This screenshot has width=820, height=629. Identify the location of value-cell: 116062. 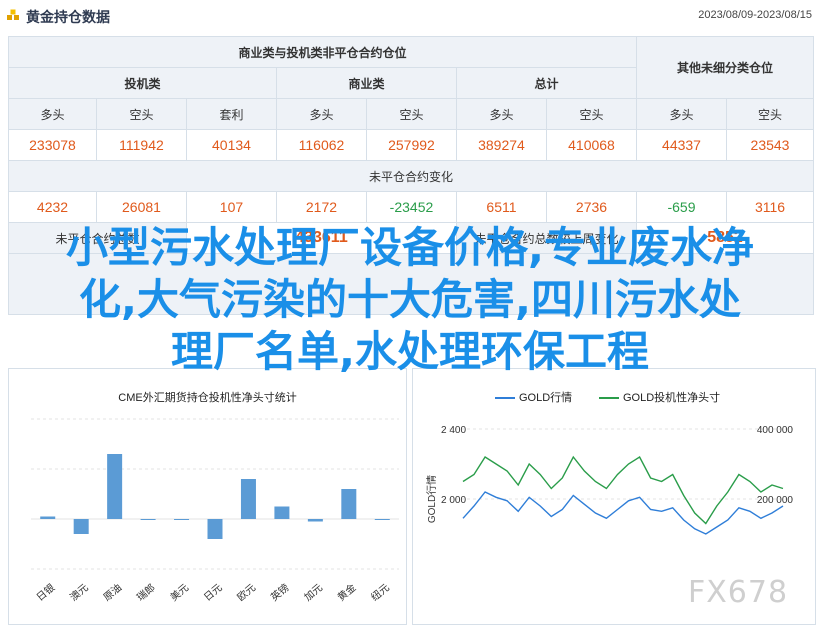
(321, 145).